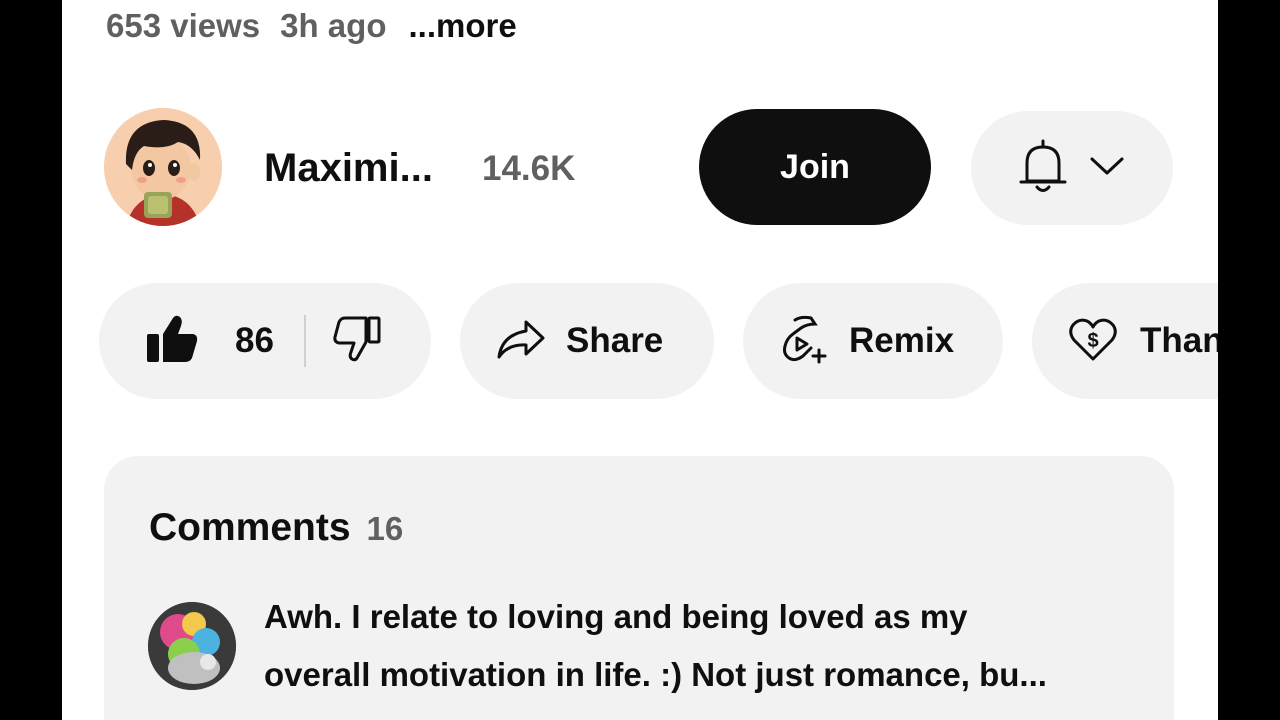 The height and width of the screenshot is (720, 1280). Describe the element at coordinates (640, 167) in the screenshot. I see `channel-row: Maximi... 14.6K Join` at that location.